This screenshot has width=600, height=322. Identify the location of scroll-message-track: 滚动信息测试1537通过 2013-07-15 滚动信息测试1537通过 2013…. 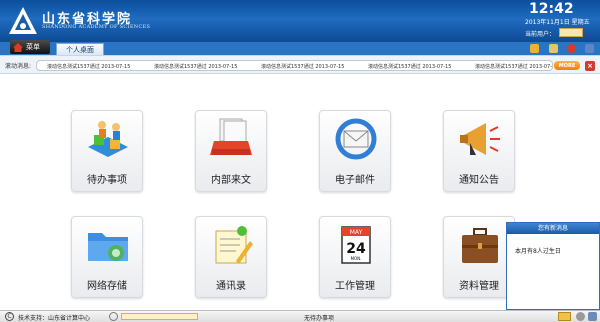
(294, 65).